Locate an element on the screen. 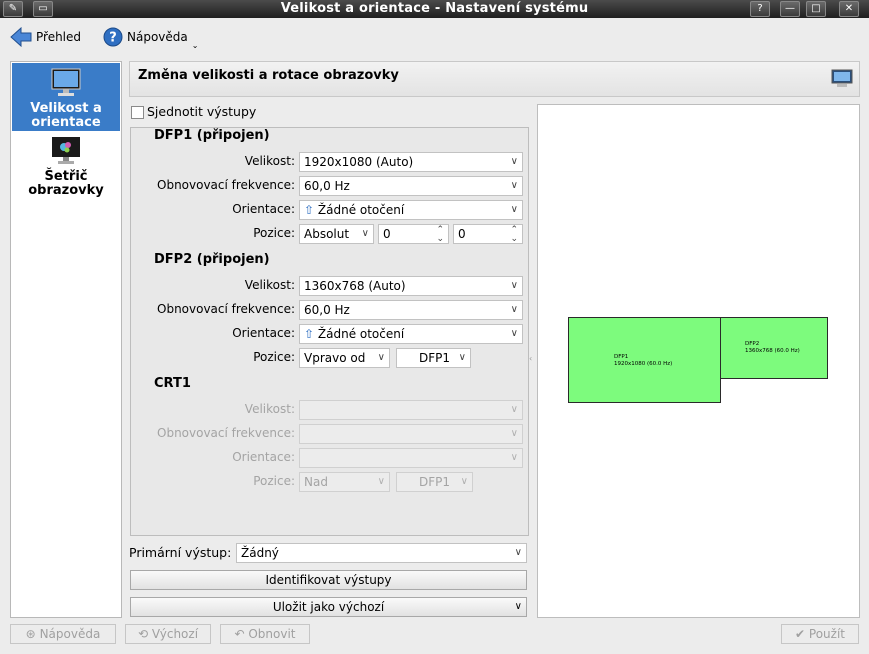 The image size is (869, 654). crt1-title: CRT1 is located at coordinates (172, 383).